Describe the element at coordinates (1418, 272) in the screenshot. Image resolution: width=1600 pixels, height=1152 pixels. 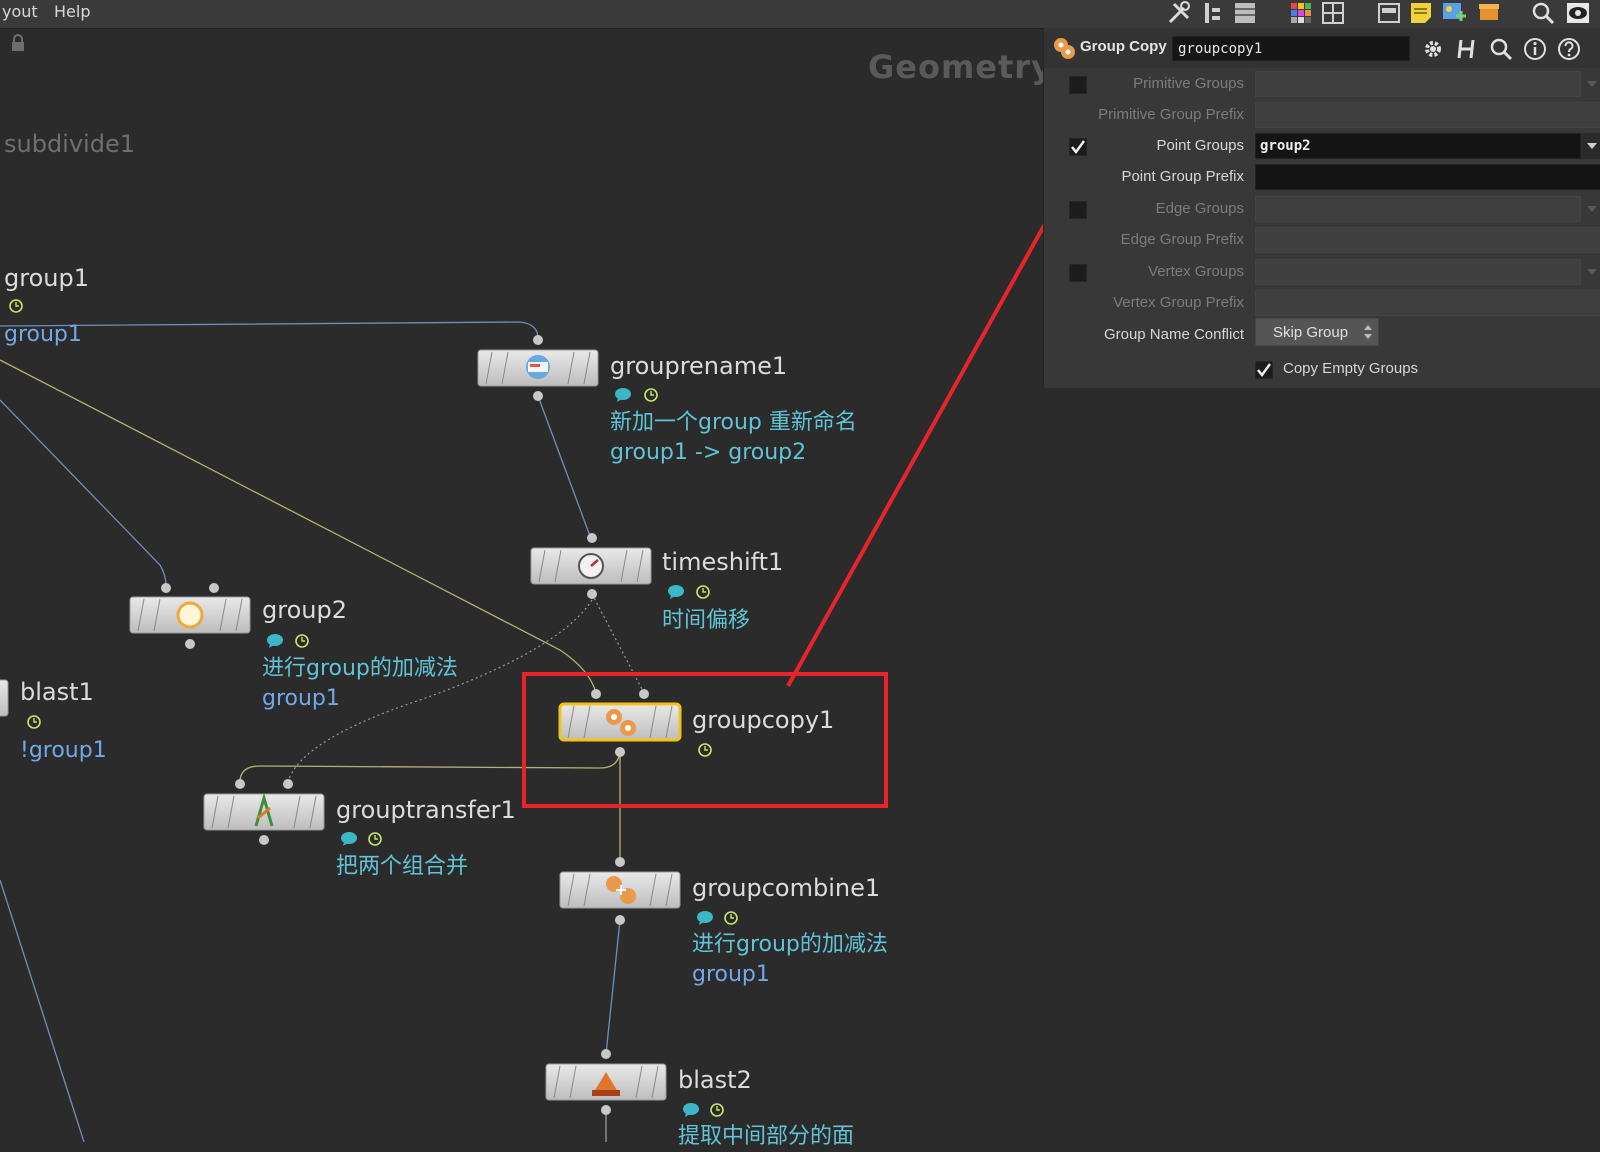
I see `vertex-groups-field` at that location.